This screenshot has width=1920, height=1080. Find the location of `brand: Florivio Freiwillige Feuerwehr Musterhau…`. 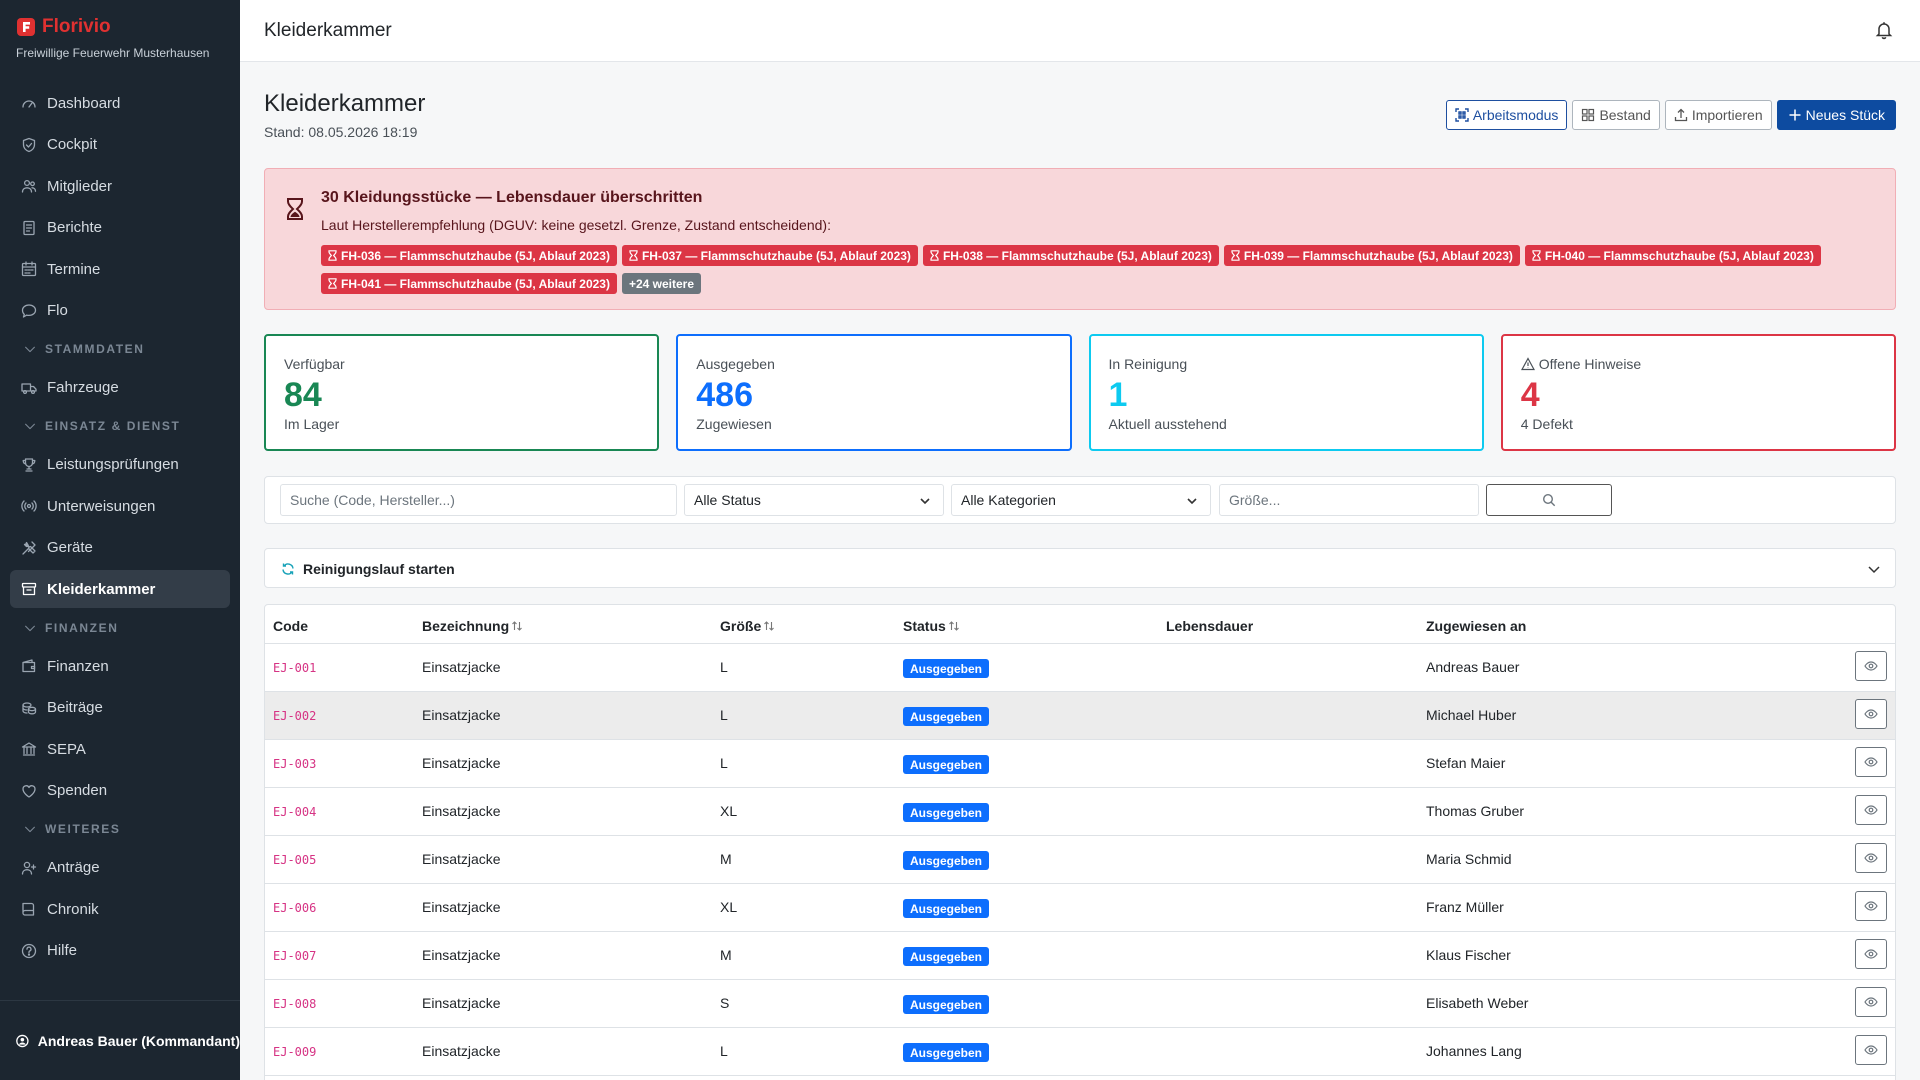

brand: Florivio Freiwillige Feuerwehr Musterhau… is located at coordinates (112, 38).